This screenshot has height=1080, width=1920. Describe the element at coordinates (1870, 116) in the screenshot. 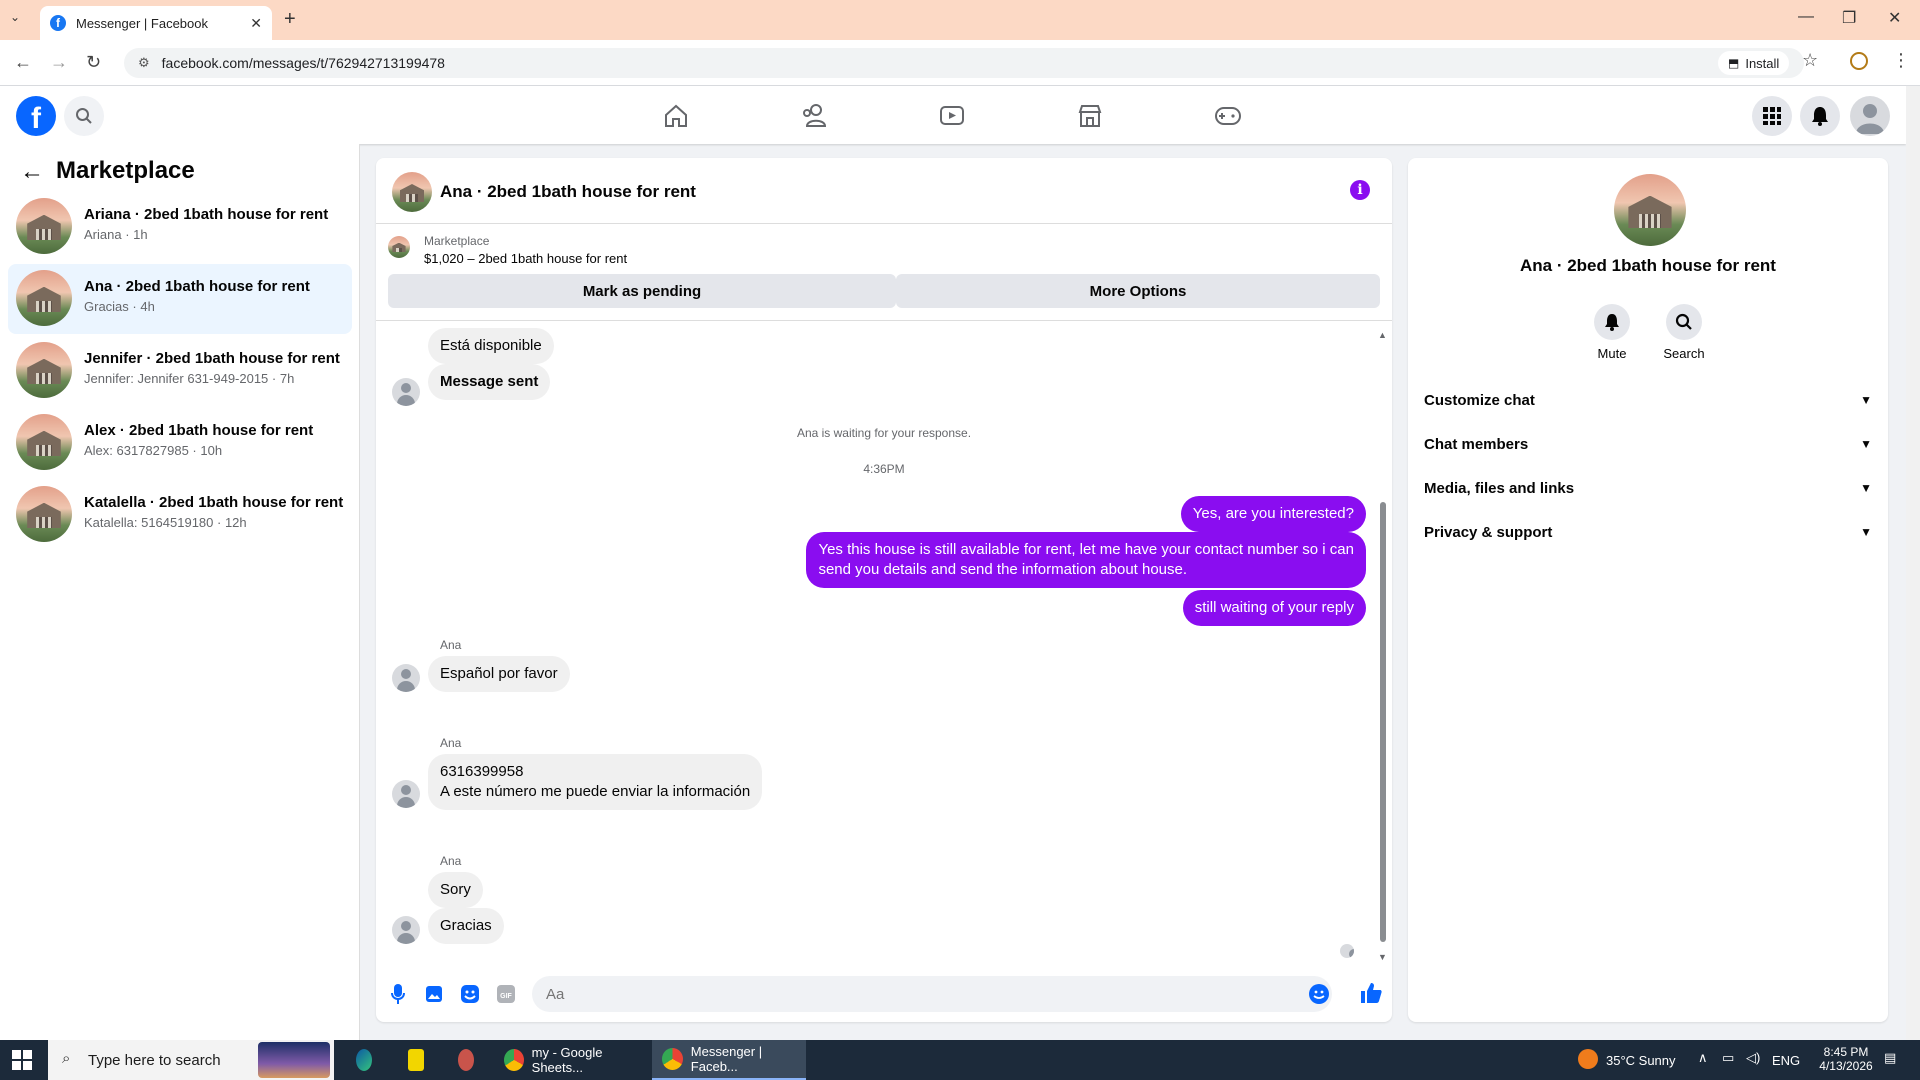

I see `account-avatar-icon` at that location.